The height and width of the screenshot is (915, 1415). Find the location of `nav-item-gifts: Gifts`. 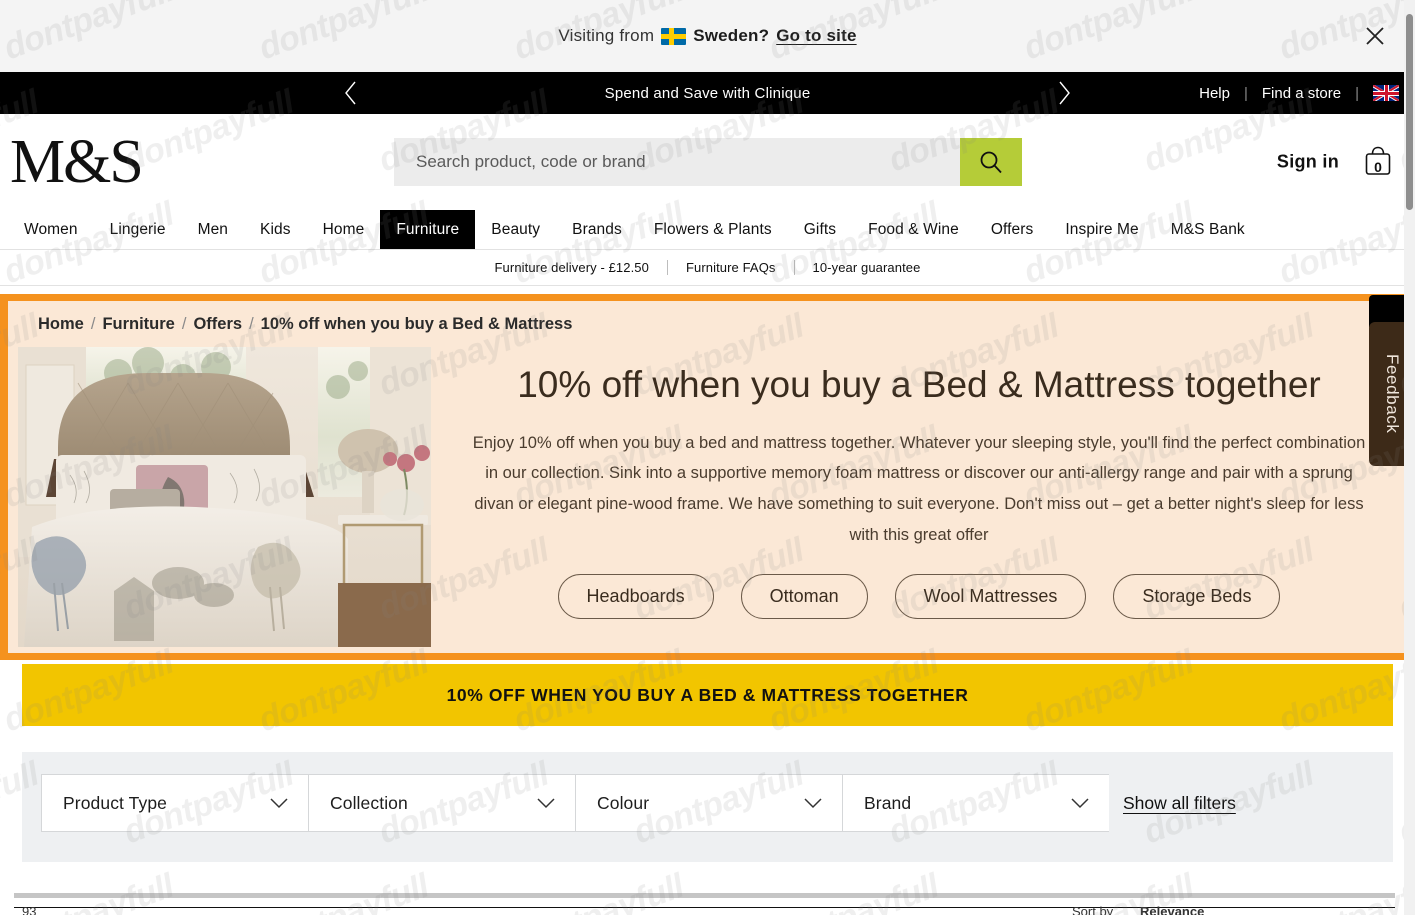

nav-item-gifts: Gifts is located at coordinates (820, 229).